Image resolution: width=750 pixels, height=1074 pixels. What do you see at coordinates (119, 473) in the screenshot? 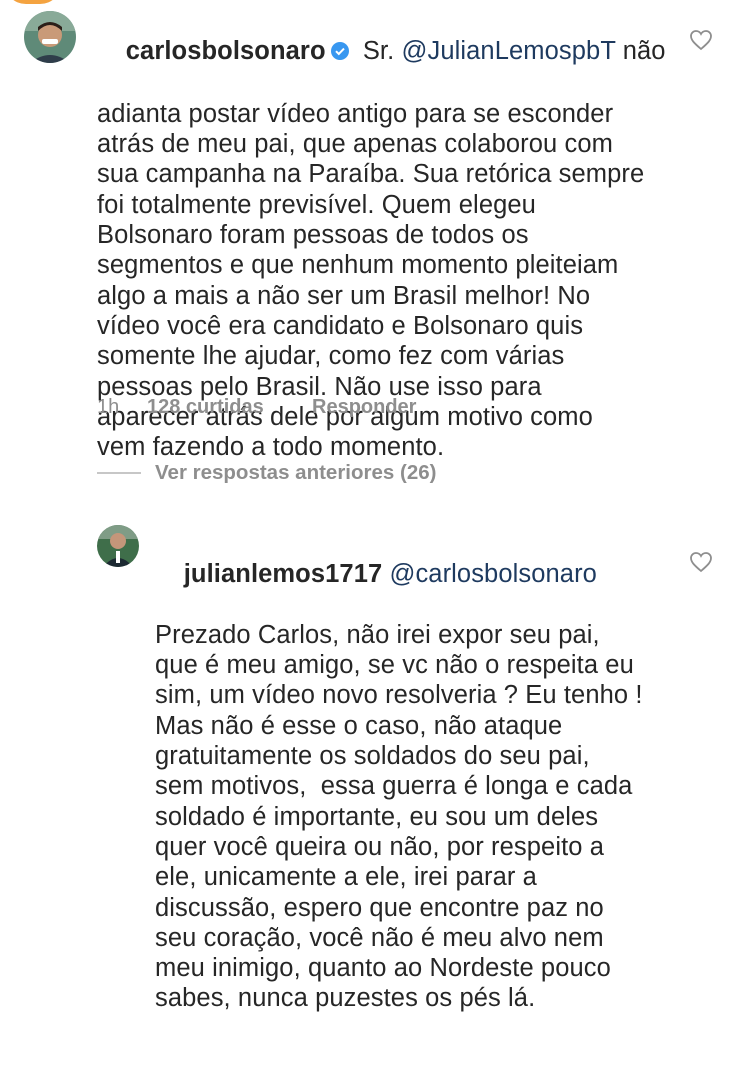
I see `replies-divider` at bounding box center [119, 473].